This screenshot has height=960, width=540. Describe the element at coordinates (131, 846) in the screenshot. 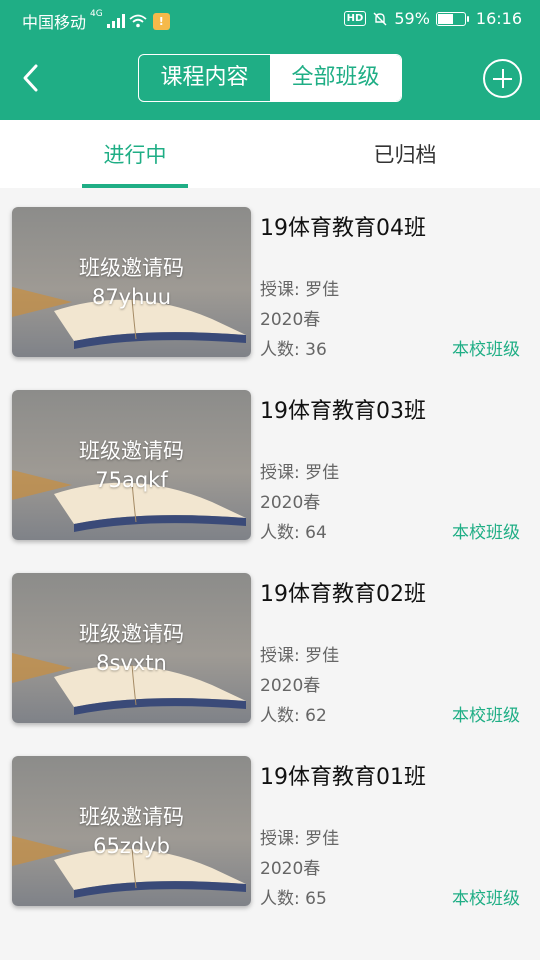

I see `invite-code: 65zdyb` at that location.